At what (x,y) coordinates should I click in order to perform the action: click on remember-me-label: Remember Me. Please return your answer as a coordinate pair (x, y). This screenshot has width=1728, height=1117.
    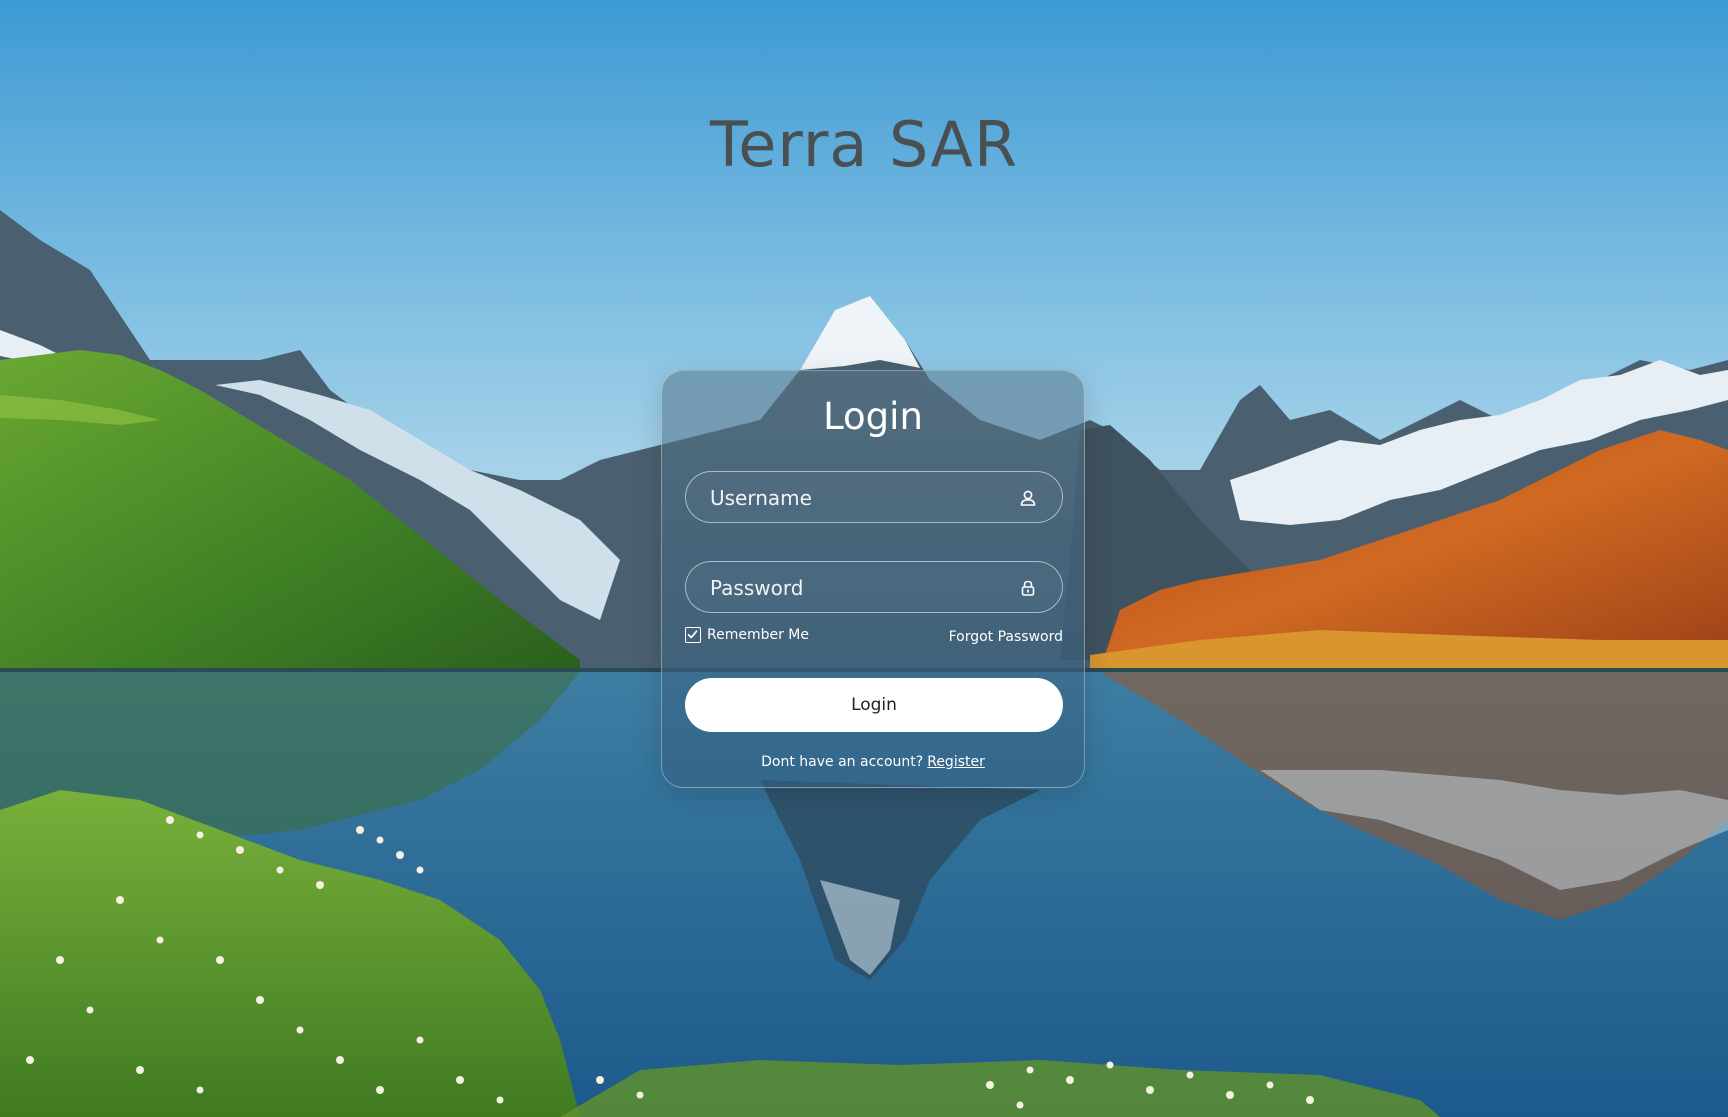
    Looking at the image, I should click on (758, 635).